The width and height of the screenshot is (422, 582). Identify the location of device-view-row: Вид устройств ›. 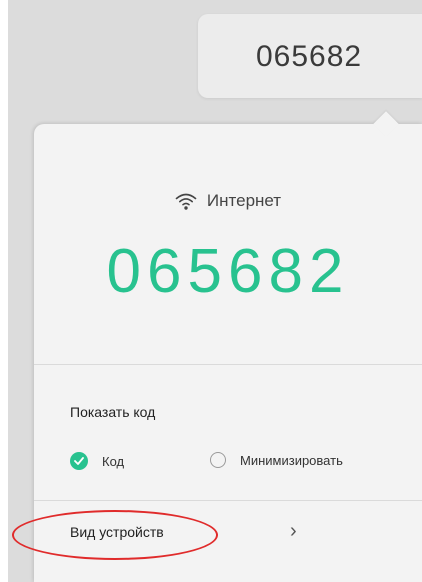
(228, 531).